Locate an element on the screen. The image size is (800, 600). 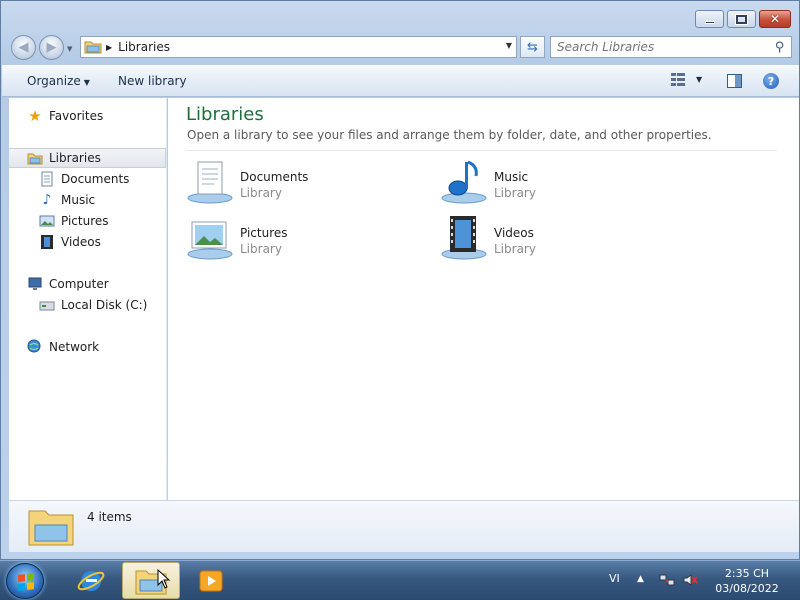
sidebar-item-network: Network is located at coordinates (63, 347).